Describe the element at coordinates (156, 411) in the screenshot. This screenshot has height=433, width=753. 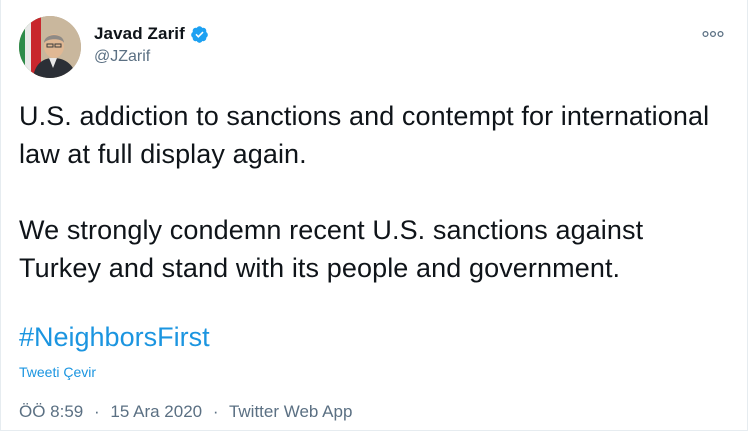
I see `tweet-date: 15 Ara 2020` at that location.